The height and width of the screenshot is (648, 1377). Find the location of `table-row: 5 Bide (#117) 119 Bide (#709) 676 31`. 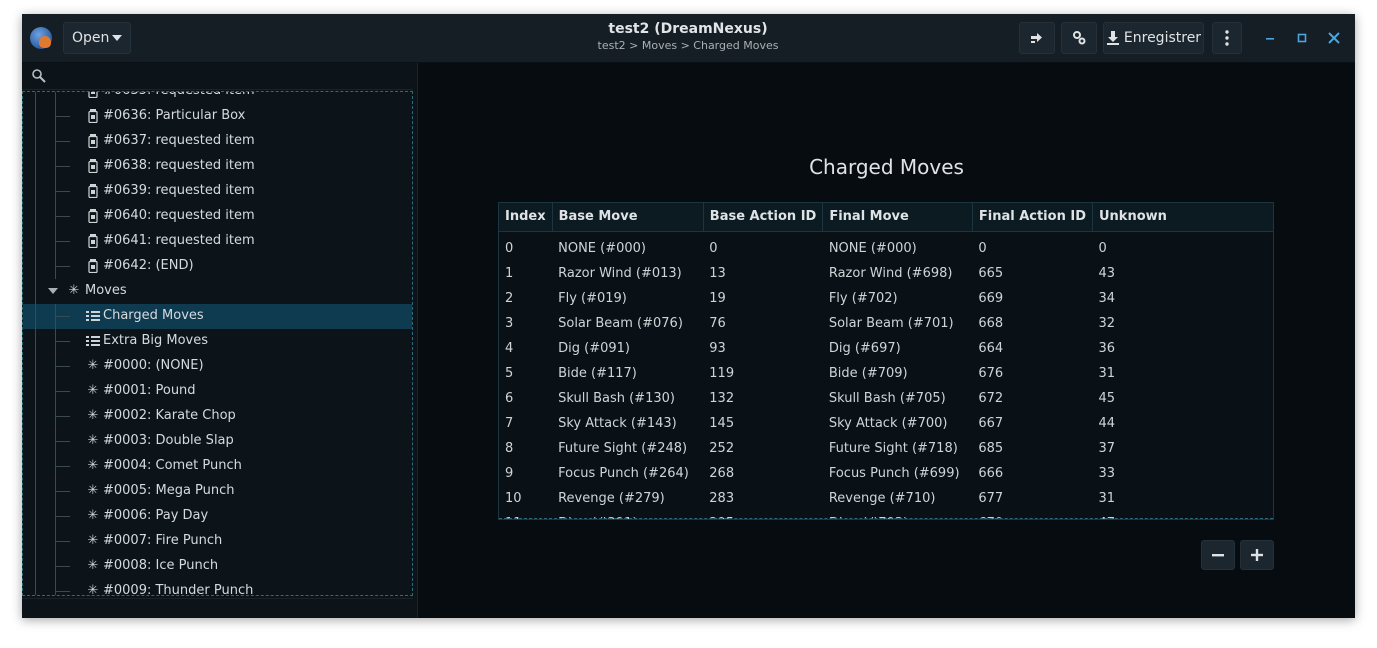

table-row: 5 Bide (#117) 119 Bide (#709) 676 31 is located at coordinates (886, 373).